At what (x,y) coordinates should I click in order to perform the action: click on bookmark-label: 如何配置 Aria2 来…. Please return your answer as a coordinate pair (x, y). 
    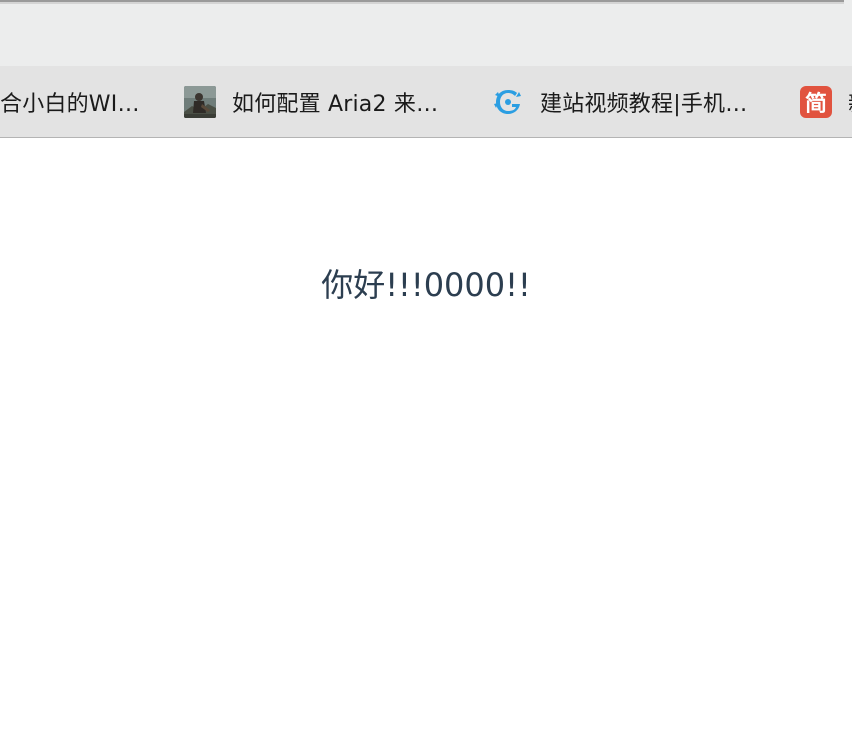
    Looking at the image, I should click on (335, 104).